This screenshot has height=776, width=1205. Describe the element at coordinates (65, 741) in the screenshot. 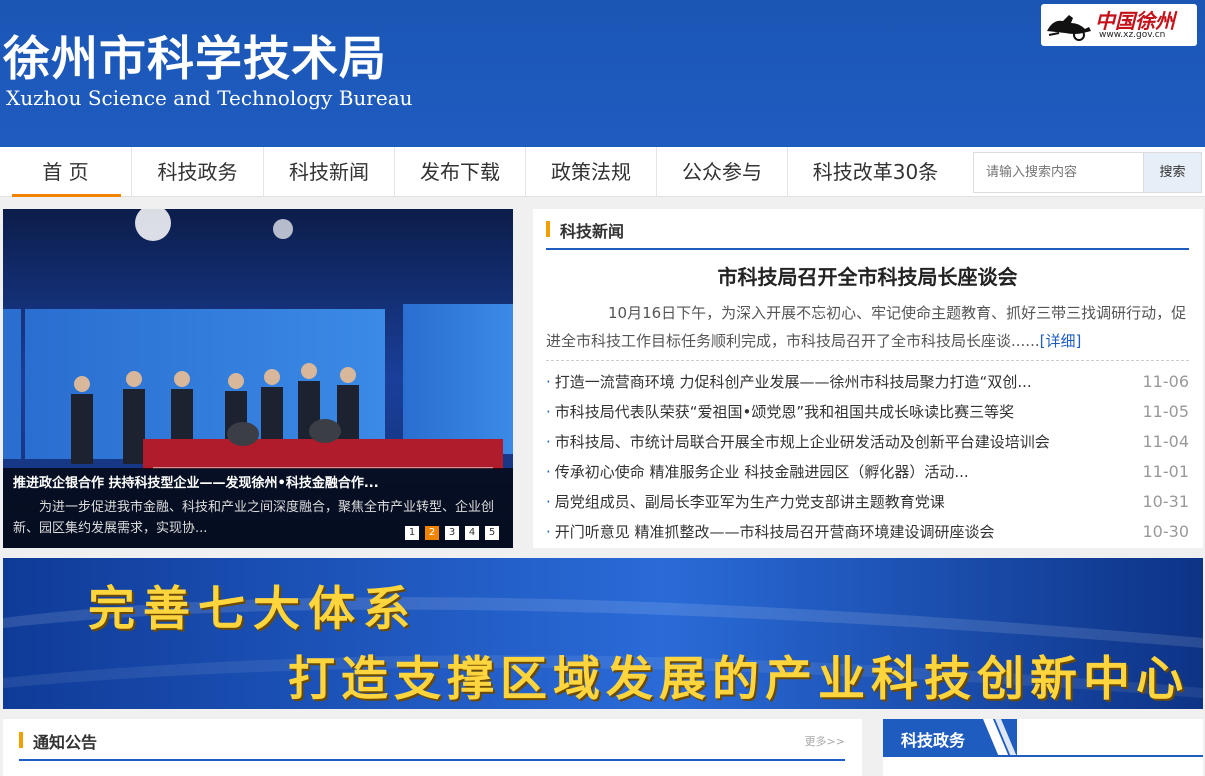

I see `notice-section-title: 通知公告` at that location.